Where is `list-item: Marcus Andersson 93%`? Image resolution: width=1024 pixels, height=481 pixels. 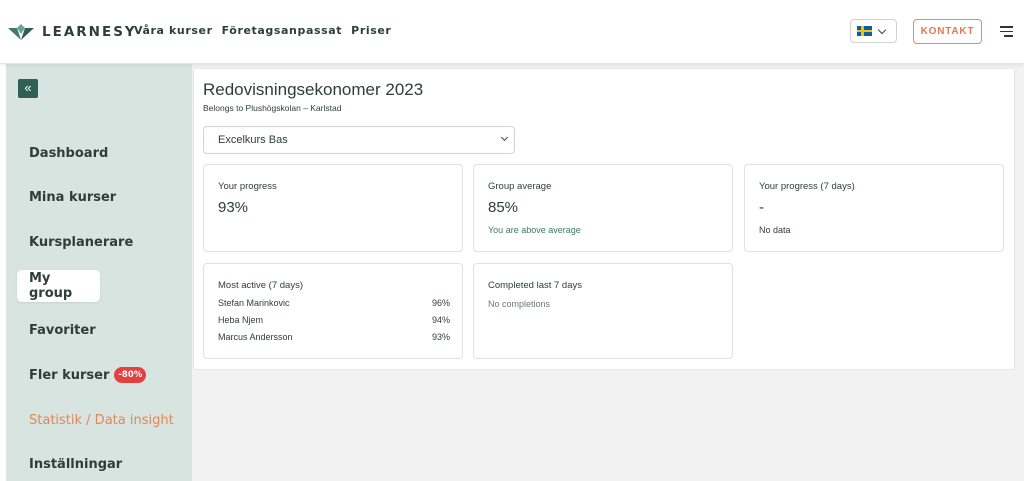
list-item: Marcus Andersson 93% is located at coordinates (334, 340).